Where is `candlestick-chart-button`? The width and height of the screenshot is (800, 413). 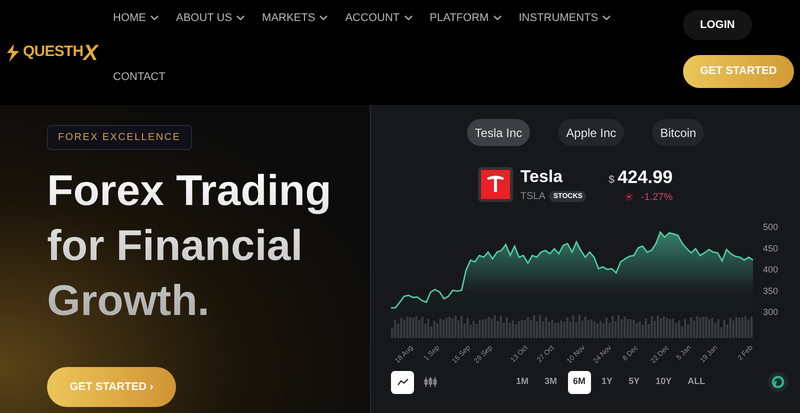
candlestick-chart-button is located at coordinates (430, 382).